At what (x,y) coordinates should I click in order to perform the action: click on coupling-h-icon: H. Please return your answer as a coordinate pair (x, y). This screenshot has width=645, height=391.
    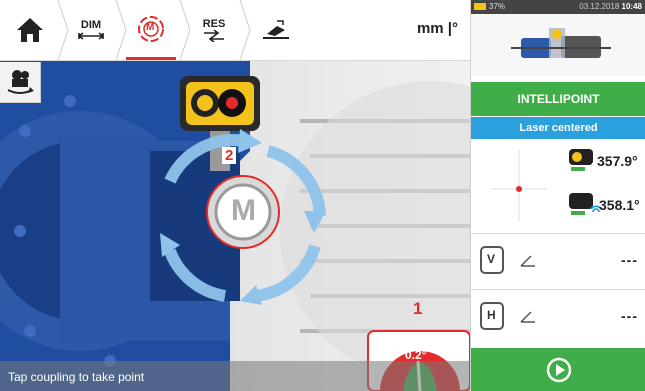
    Looking at the image, I should click on (492, 316).